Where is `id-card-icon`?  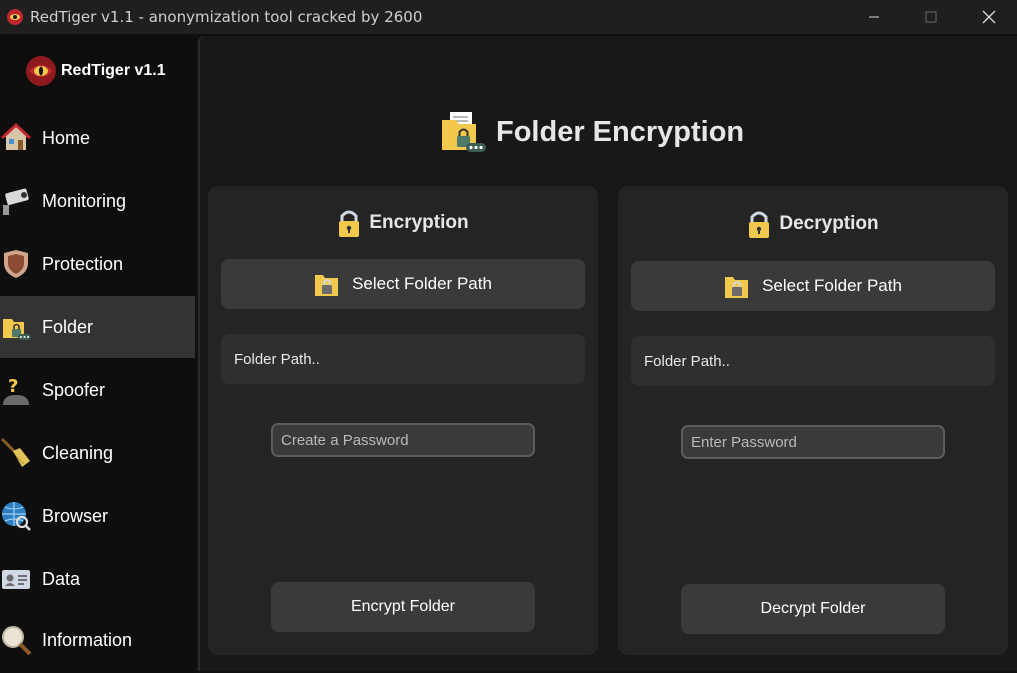
id-card-icon is located at coordinates (16, 579).